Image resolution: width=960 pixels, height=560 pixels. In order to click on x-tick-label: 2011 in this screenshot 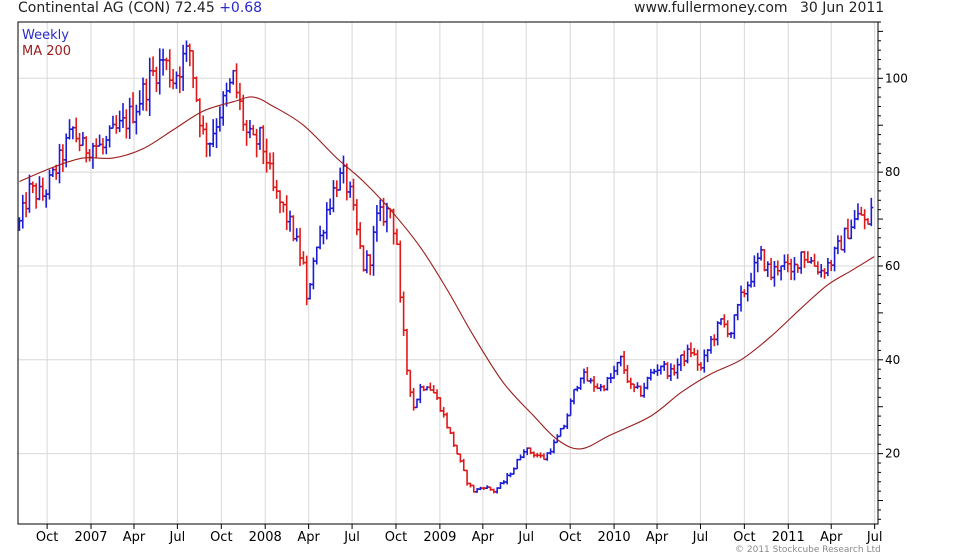, I will do `click(788, 537)`.